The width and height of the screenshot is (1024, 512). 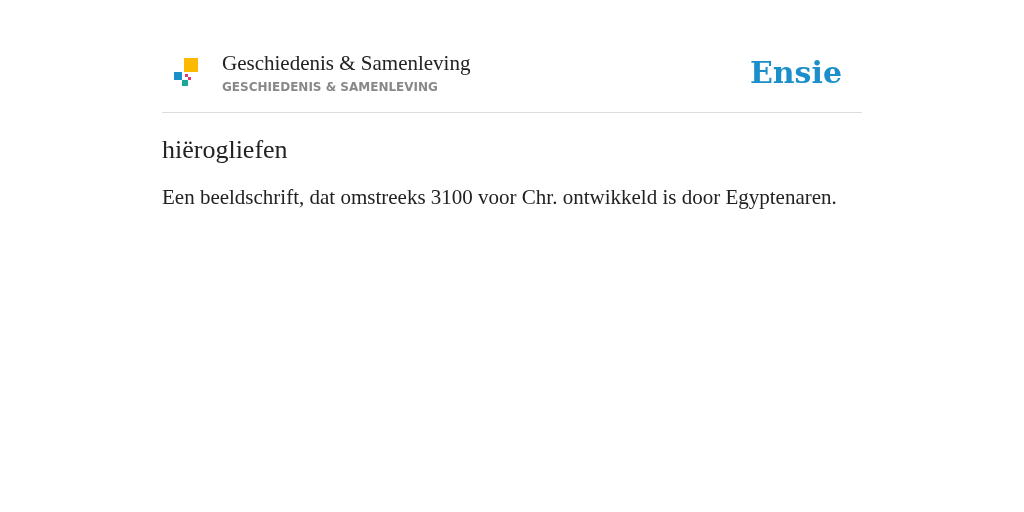 What do you see at coordinates (186, 72) in the screenshot?
I see `category-icon` at bounding box center [186, 72].